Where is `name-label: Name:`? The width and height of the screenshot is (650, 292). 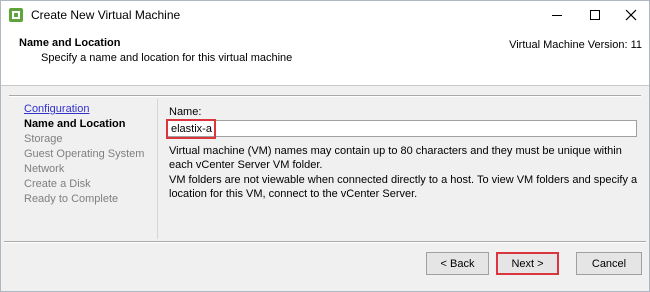 name-label: Name: is located at coordinates (185, 112).